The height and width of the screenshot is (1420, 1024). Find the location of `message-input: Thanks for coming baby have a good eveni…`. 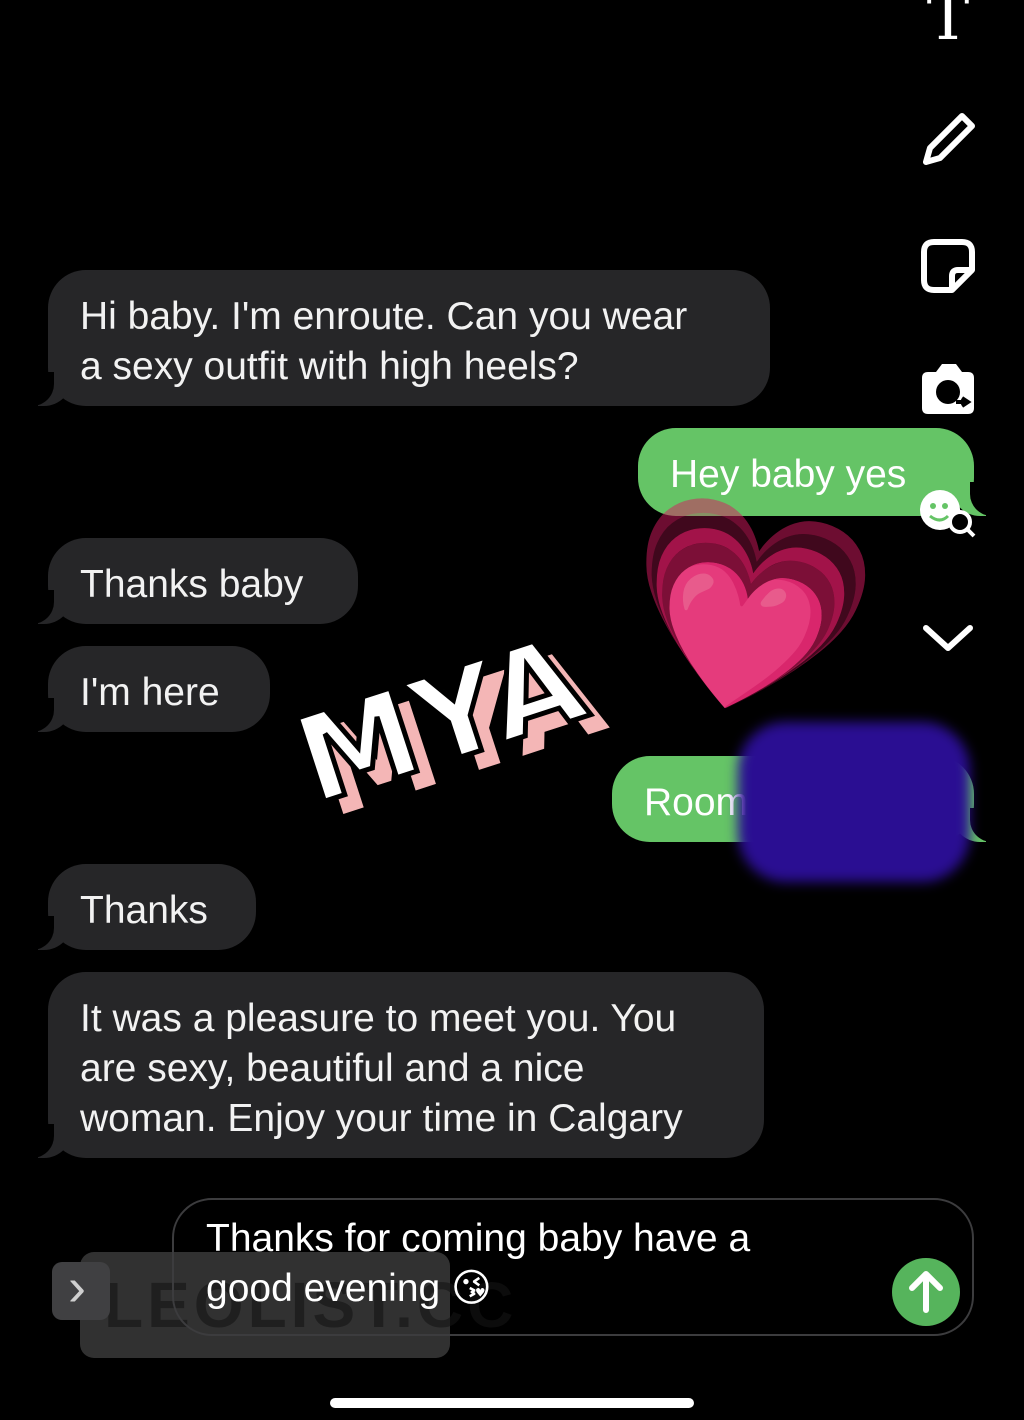

message-input: Thanks for coming baby have a good eveni… is located at coordinates (573, 1267).